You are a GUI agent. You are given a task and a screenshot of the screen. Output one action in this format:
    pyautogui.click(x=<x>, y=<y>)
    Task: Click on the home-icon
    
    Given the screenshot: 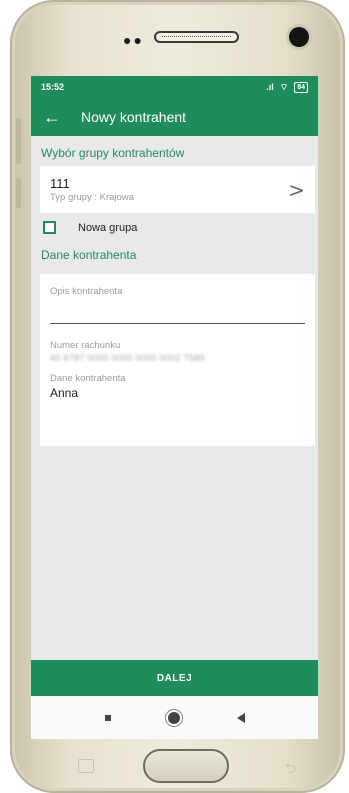 What is the action you would take?
    pyautogui.click(x=173, y=717)
    